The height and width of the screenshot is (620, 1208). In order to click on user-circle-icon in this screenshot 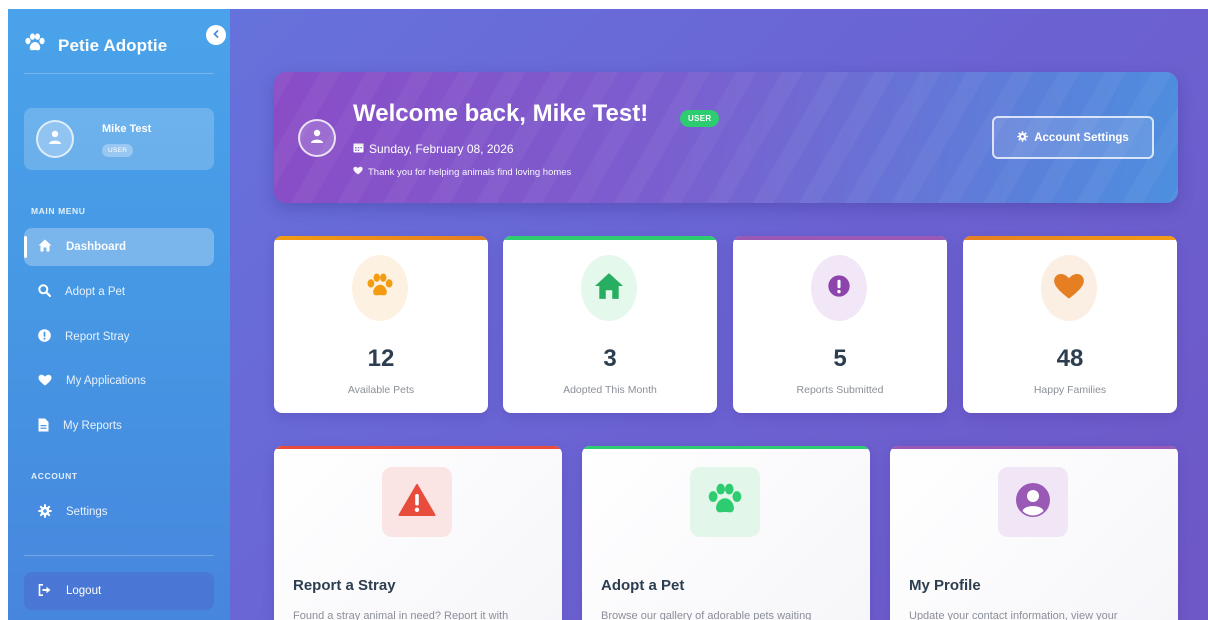, I will do `click(1033, 502)`.